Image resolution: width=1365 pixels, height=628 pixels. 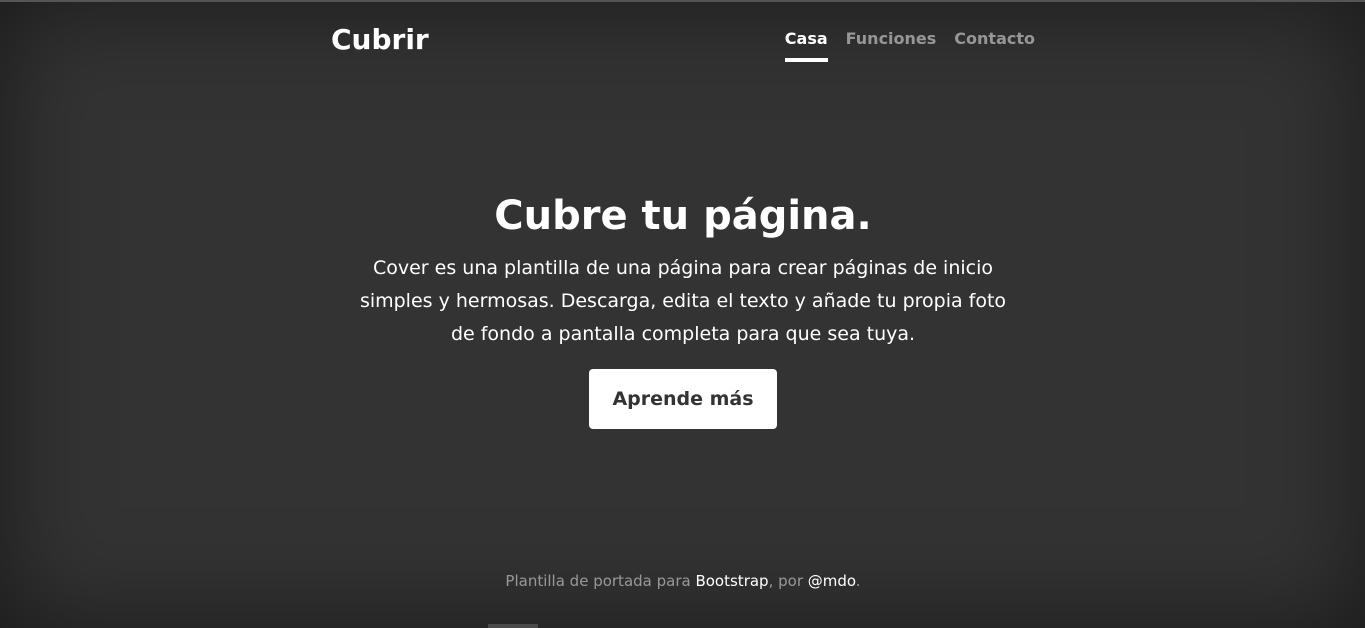 I want to click on hero-title: Cubre tu página., so click(x=683, y=216).